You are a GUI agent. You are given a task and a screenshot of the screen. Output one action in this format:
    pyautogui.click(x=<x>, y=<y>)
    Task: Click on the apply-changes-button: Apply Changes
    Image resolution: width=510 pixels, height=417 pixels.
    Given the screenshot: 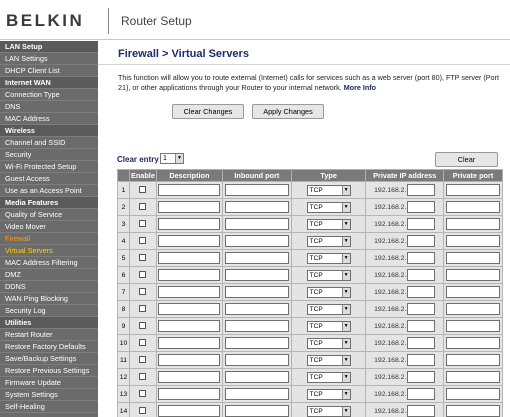 What is the action you would take?
    pyautogui.click(x=288, y=111)
    